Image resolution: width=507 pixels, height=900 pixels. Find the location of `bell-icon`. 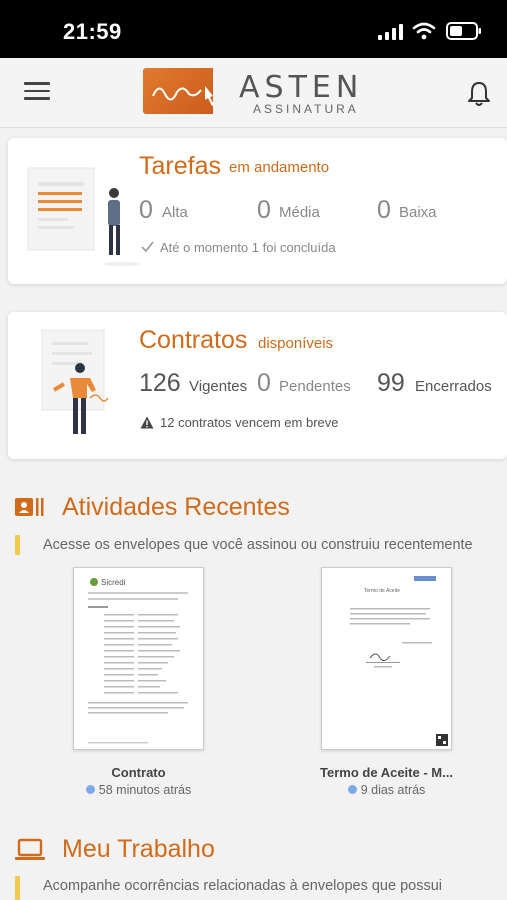

bell-icon is located at coordinates (479, 94).